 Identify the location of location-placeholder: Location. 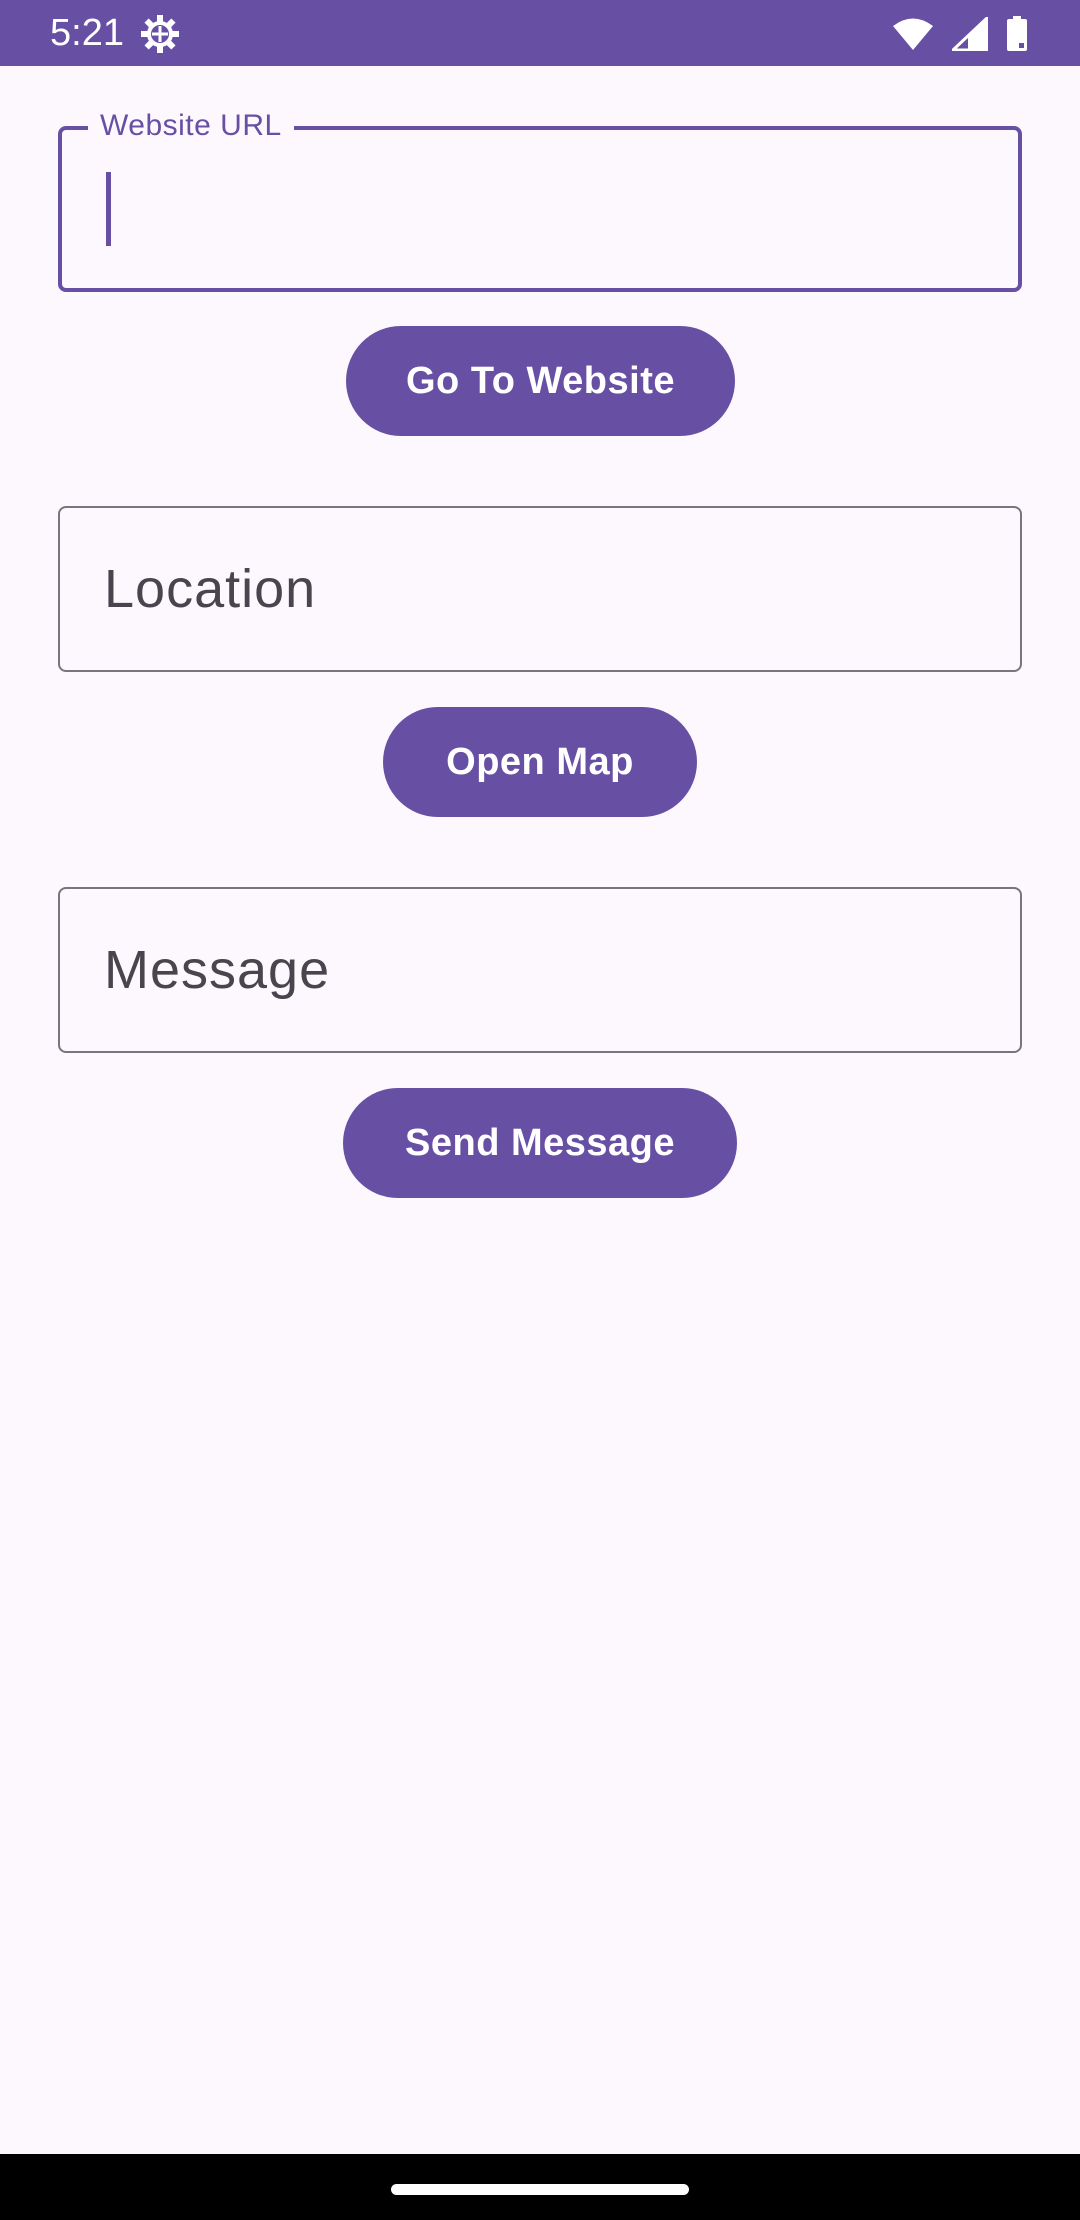
(210, 589).